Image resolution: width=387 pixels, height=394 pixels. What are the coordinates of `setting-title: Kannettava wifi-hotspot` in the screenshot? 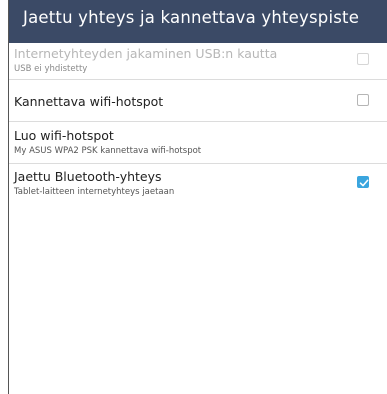 It's located at (89, 101).